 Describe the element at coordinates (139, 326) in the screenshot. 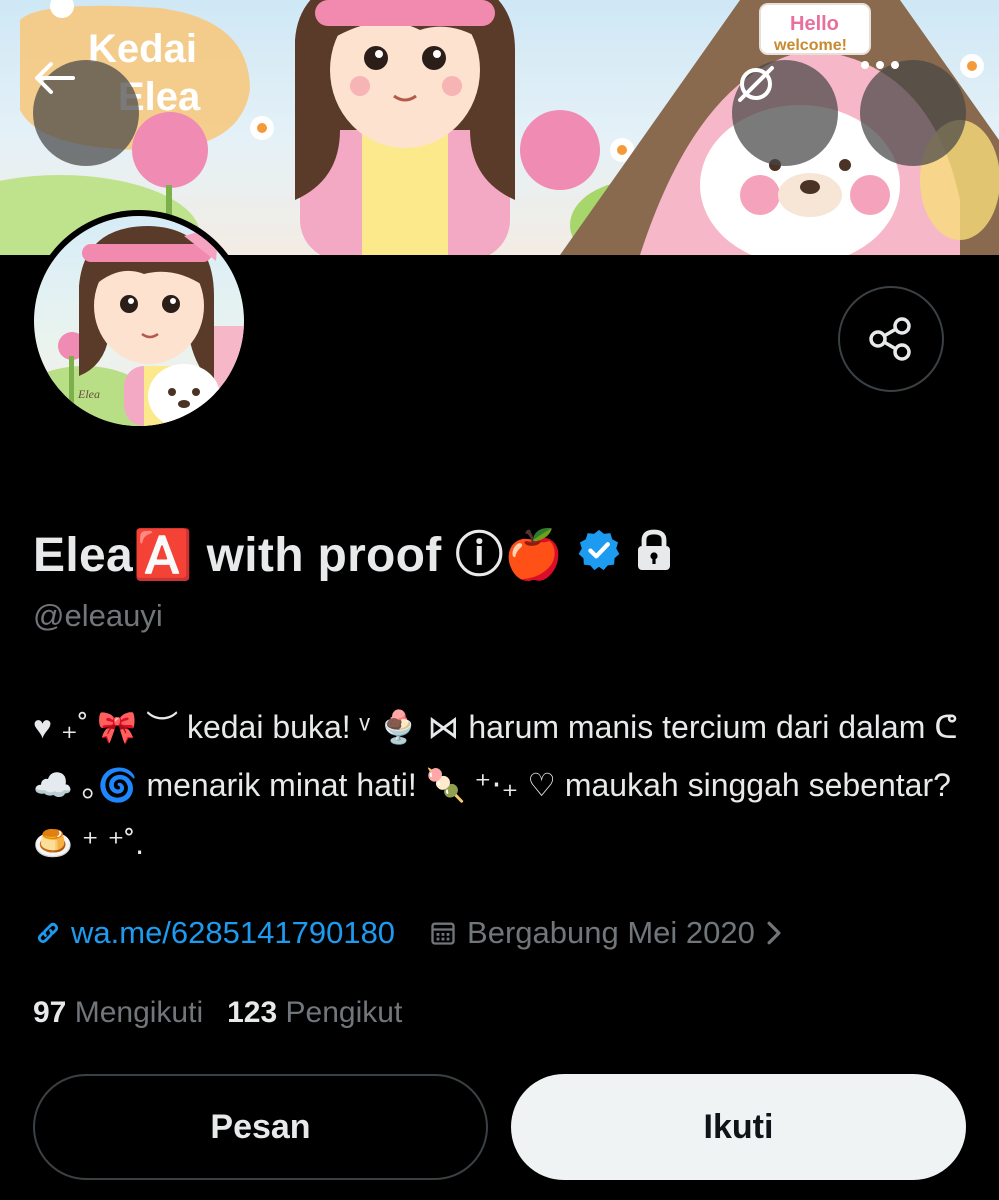

I see `avatar-illustration: Elea` at that location.